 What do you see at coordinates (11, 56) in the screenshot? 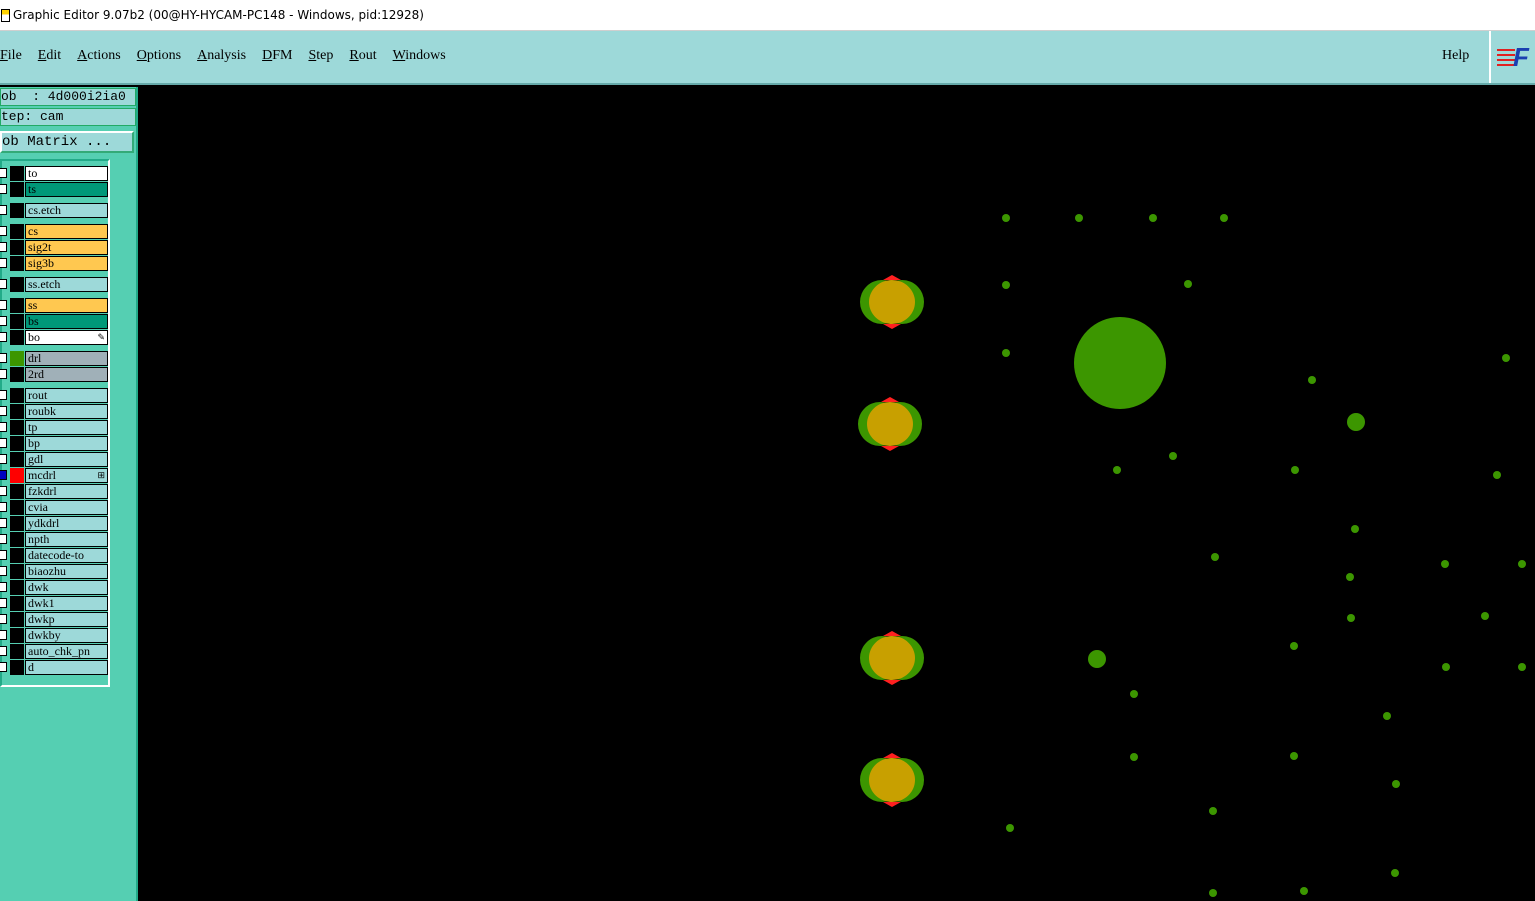
I see `menu-file: File` at bounding box center [11, 56].